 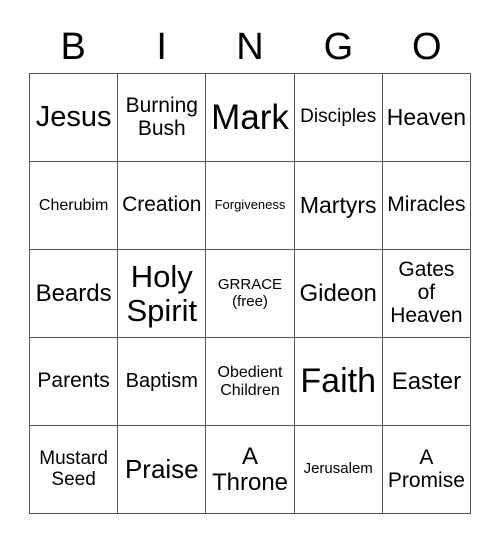 What do you see at coordinates (426, 118) in the screenshot?
I see `bingo-cell: Heaven` at bounding box center [426, 118].